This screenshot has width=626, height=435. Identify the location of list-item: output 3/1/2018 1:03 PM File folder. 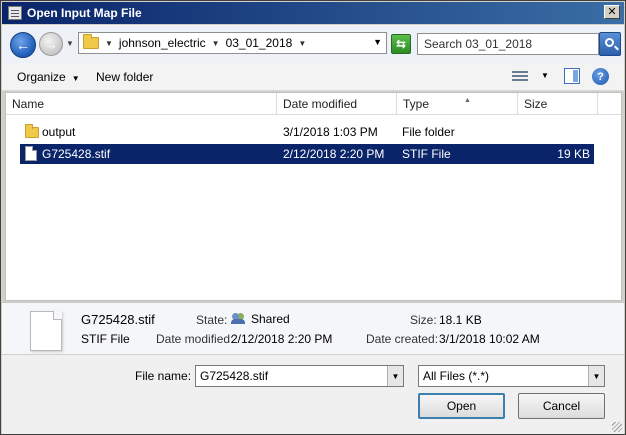
(307, 132).